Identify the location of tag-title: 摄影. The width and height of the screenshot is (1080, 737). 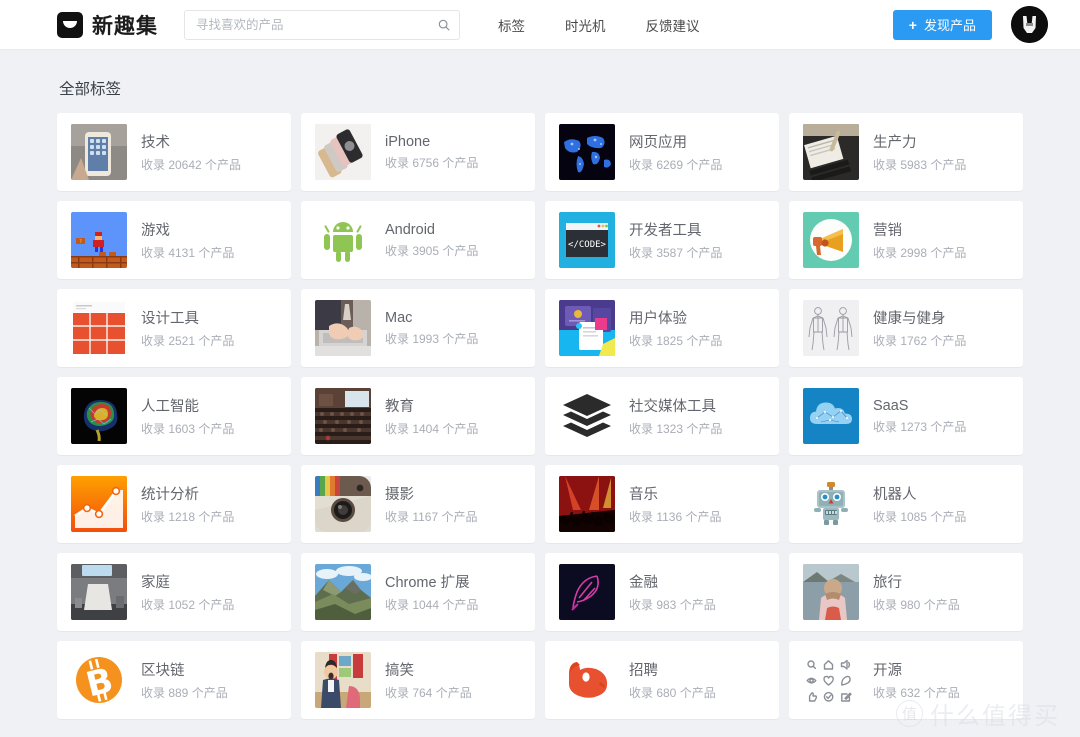
(399, 495).